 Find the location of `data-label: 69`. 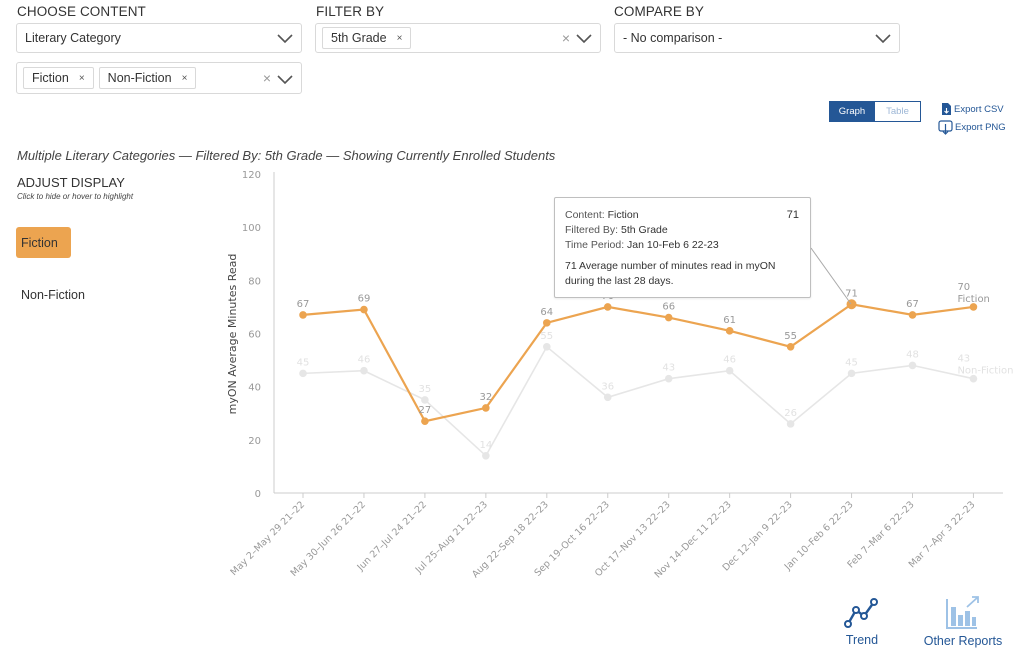

data-label: 69 is located at coordinates (364, 299).